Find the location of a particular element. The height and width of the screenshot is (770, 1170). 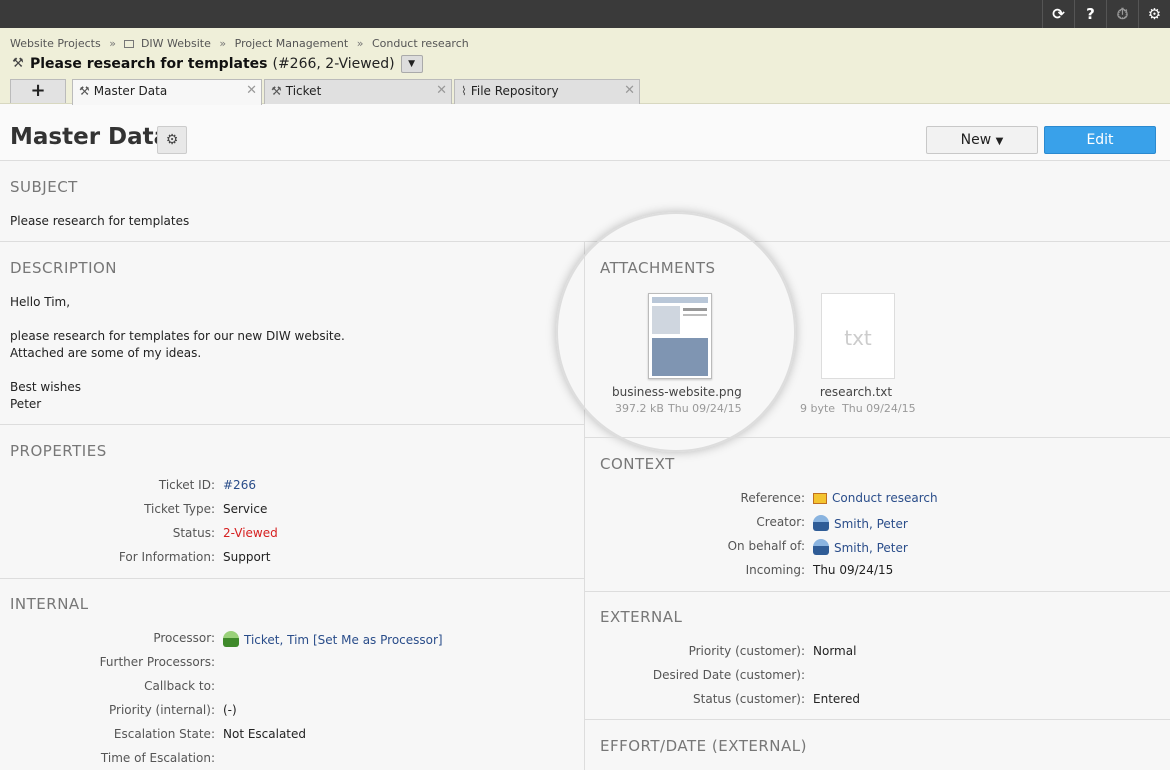

refresh-icon: ⟳ is located at coordinates (1058, 14).